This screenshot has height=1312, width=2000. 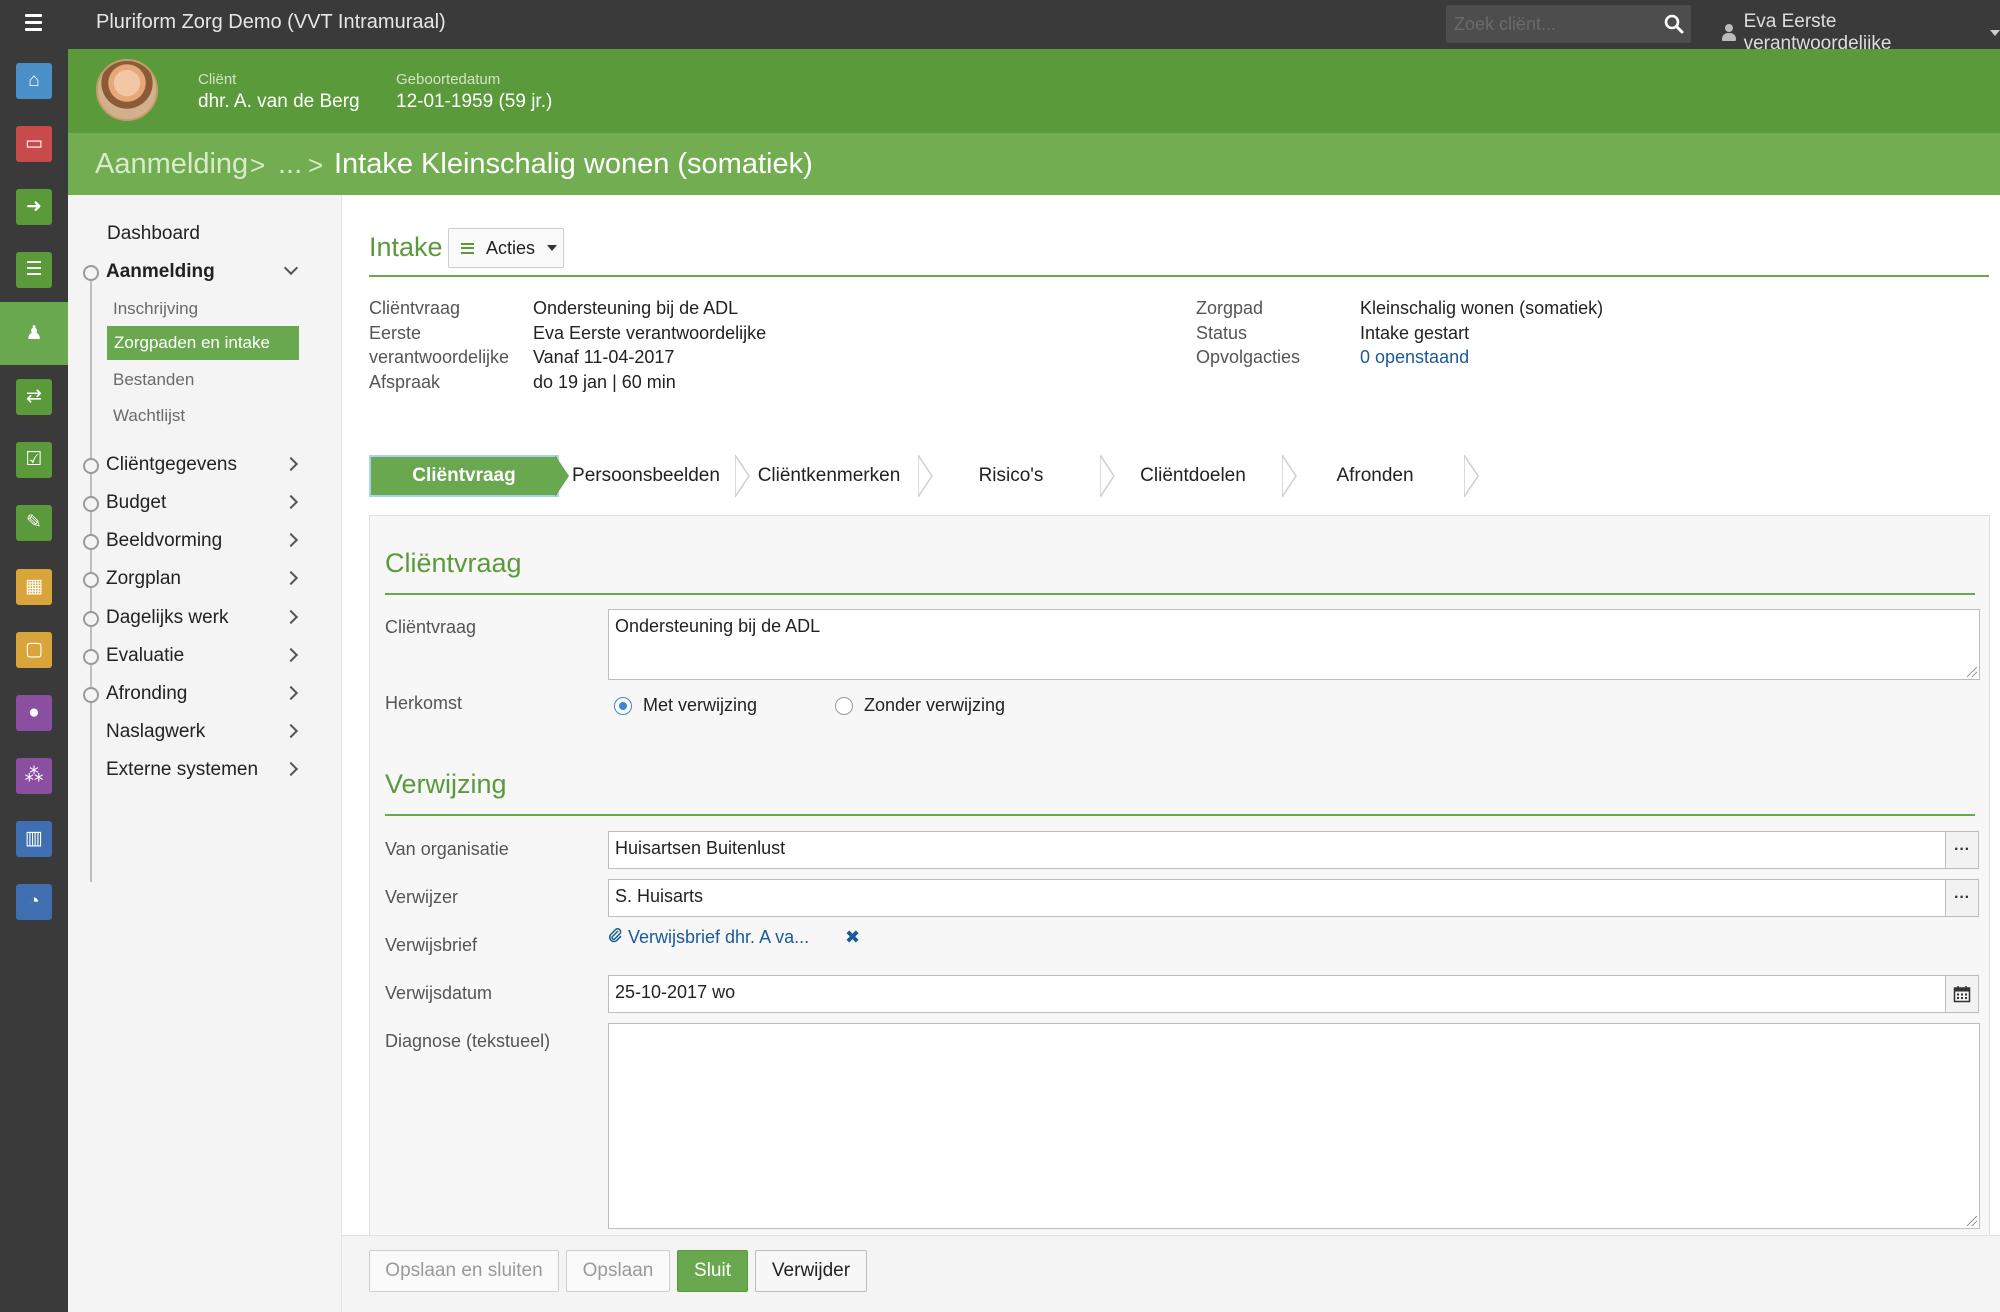 What do you see at coordinates (1294, 1126) in the screenshot?
I see `diagnose-textarea` at bounding box center [1294, 1126].